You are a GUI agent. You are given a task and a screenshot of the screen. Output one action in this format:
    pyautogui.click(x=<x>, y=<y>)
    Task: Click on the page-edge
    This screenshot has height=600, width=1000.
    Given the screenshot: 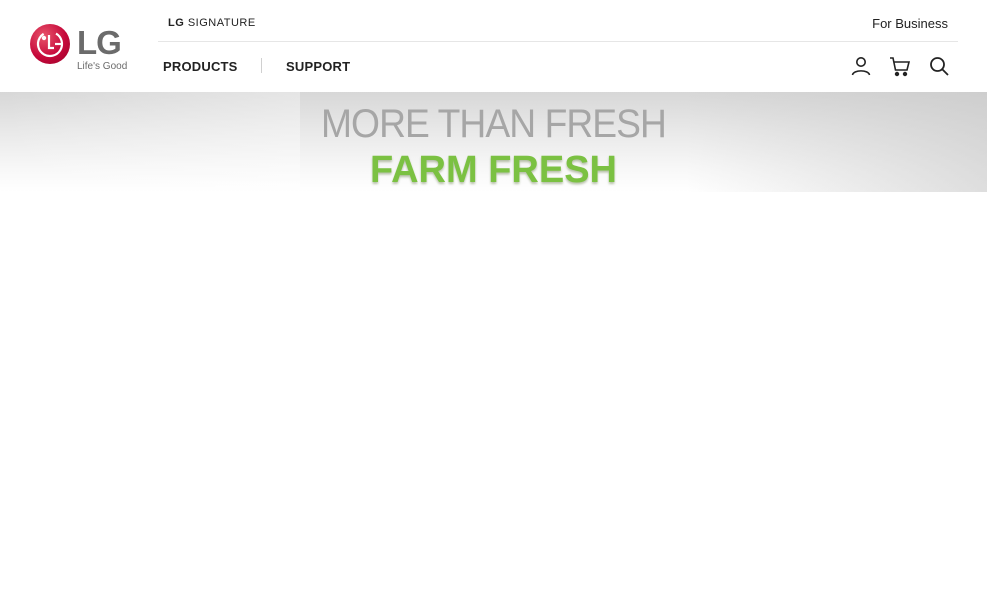 What is the action you would take?
    pyautogui.click(x=993, y=300)
    